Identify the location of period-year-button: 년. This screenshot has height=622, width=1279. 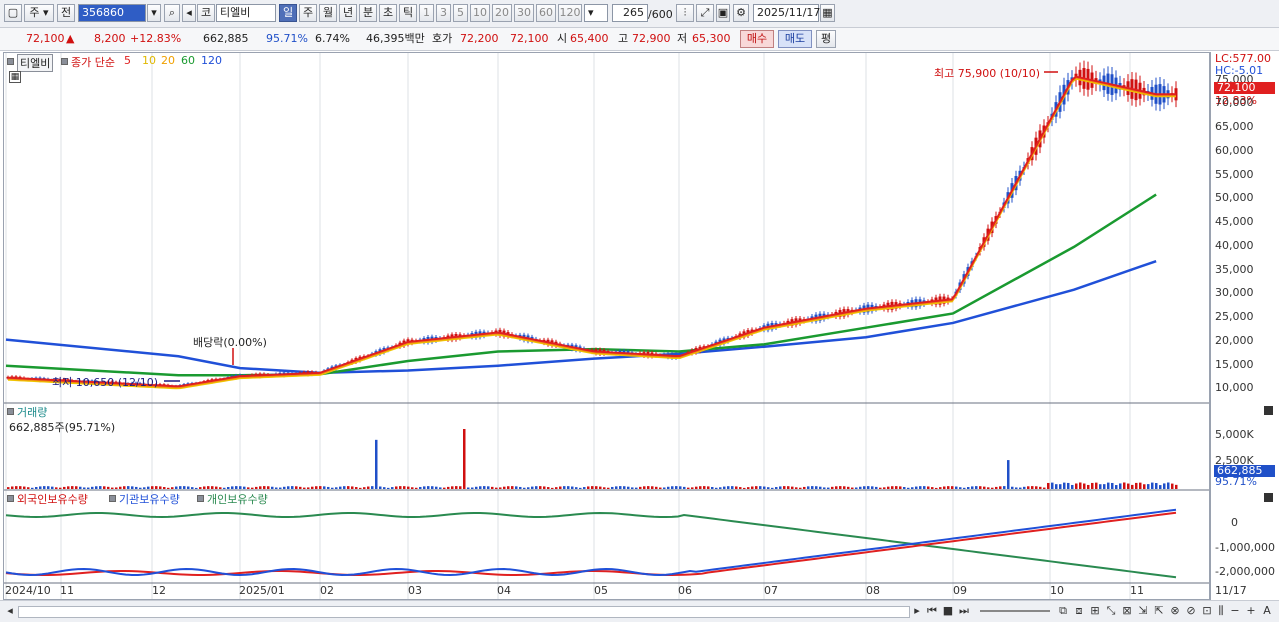
(348, 13).